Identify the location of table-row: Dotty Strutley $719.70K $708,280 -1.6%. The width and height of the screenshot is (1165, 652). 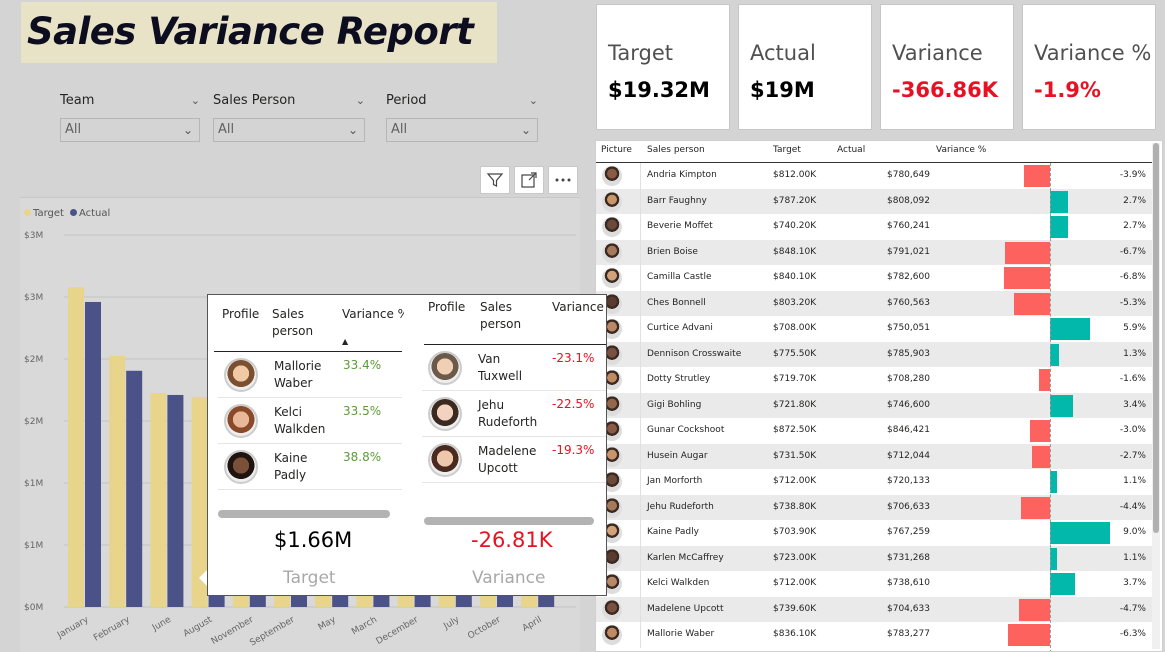
(874, 380).